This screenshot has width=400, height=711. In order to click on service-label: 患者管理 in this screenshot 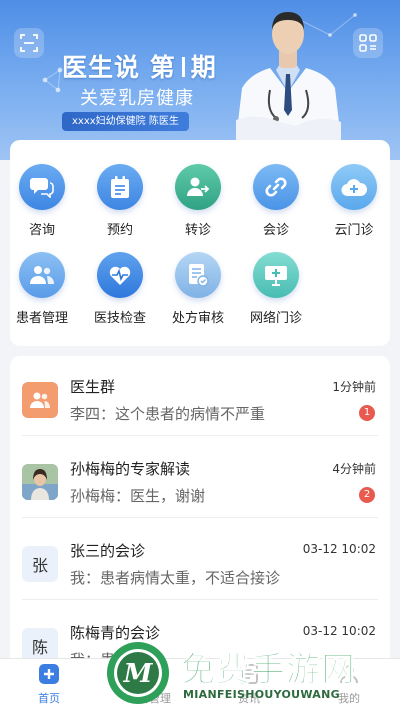, I will do `click(41, 318)`.